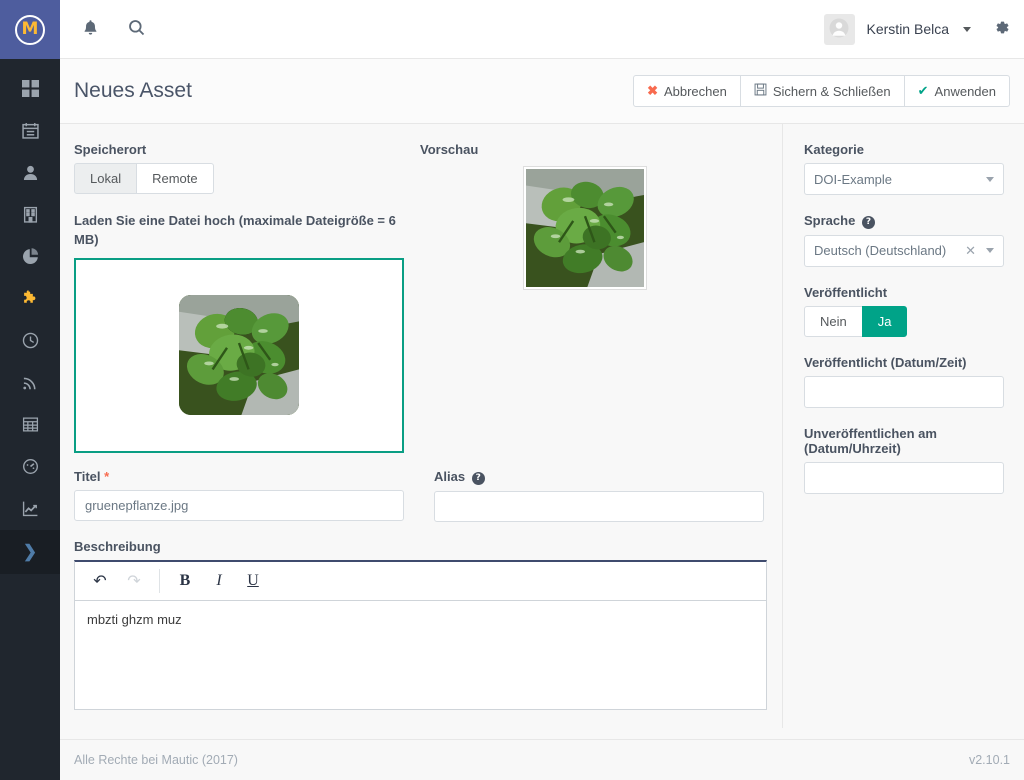  I want to click on grid-icon, so click(30, 88).